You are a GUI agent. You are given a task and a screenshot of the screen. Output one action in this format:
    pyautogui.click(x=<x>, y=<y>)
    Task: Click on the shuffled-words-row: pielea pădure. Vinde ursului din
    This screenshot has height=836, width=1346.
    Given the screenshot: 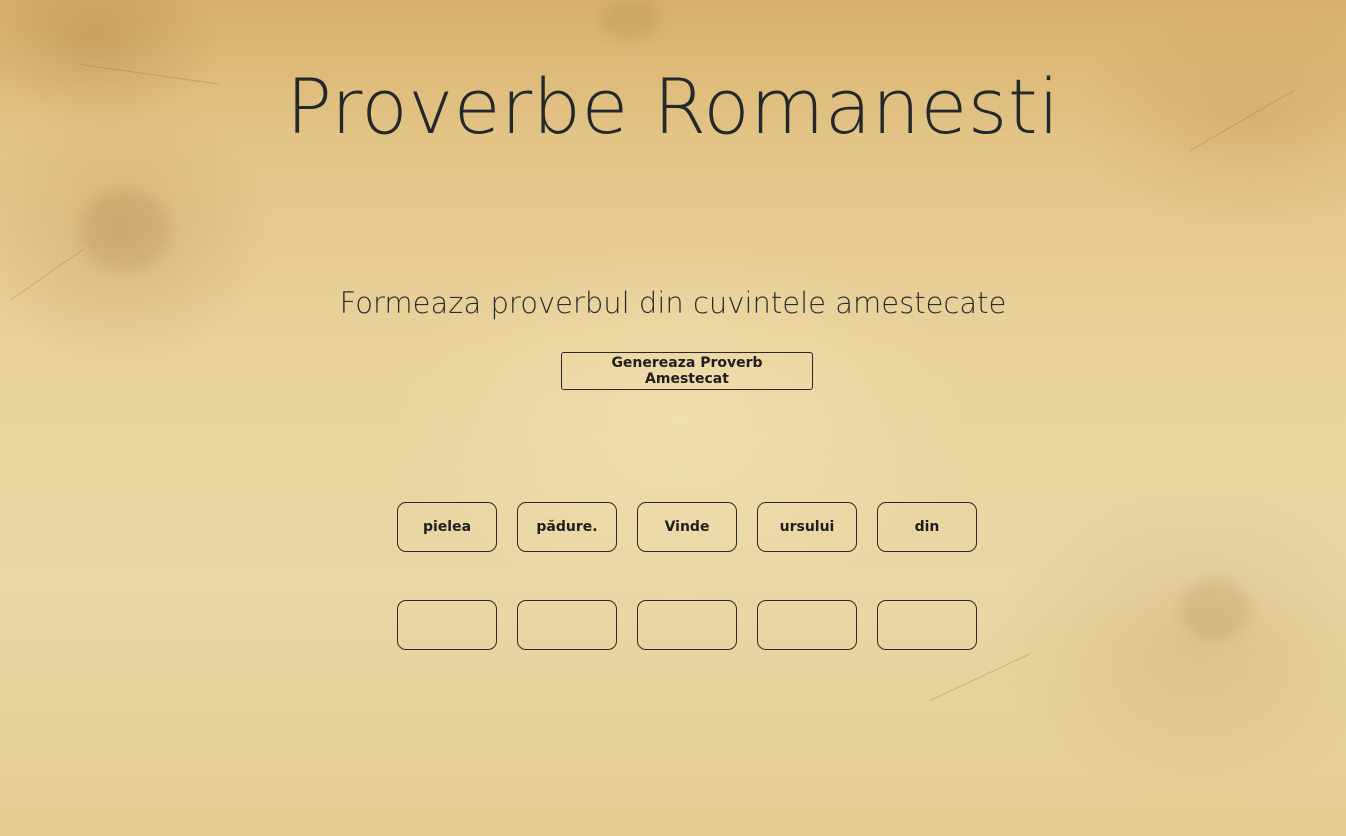 What is the action you would take?
    pyautogui.click(x=687, y=527)
    